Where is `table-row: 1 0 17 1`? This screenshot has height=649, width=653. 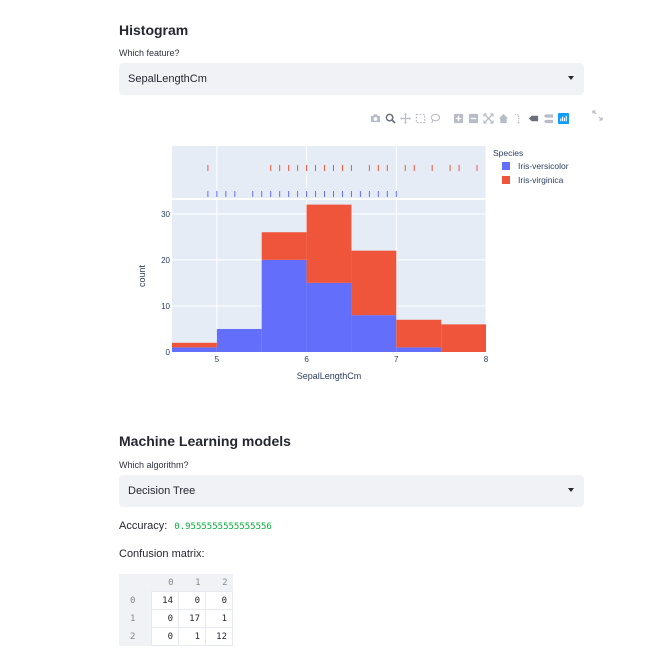
table-row: 1 0 17 1 is located at coordinates (176, 618).